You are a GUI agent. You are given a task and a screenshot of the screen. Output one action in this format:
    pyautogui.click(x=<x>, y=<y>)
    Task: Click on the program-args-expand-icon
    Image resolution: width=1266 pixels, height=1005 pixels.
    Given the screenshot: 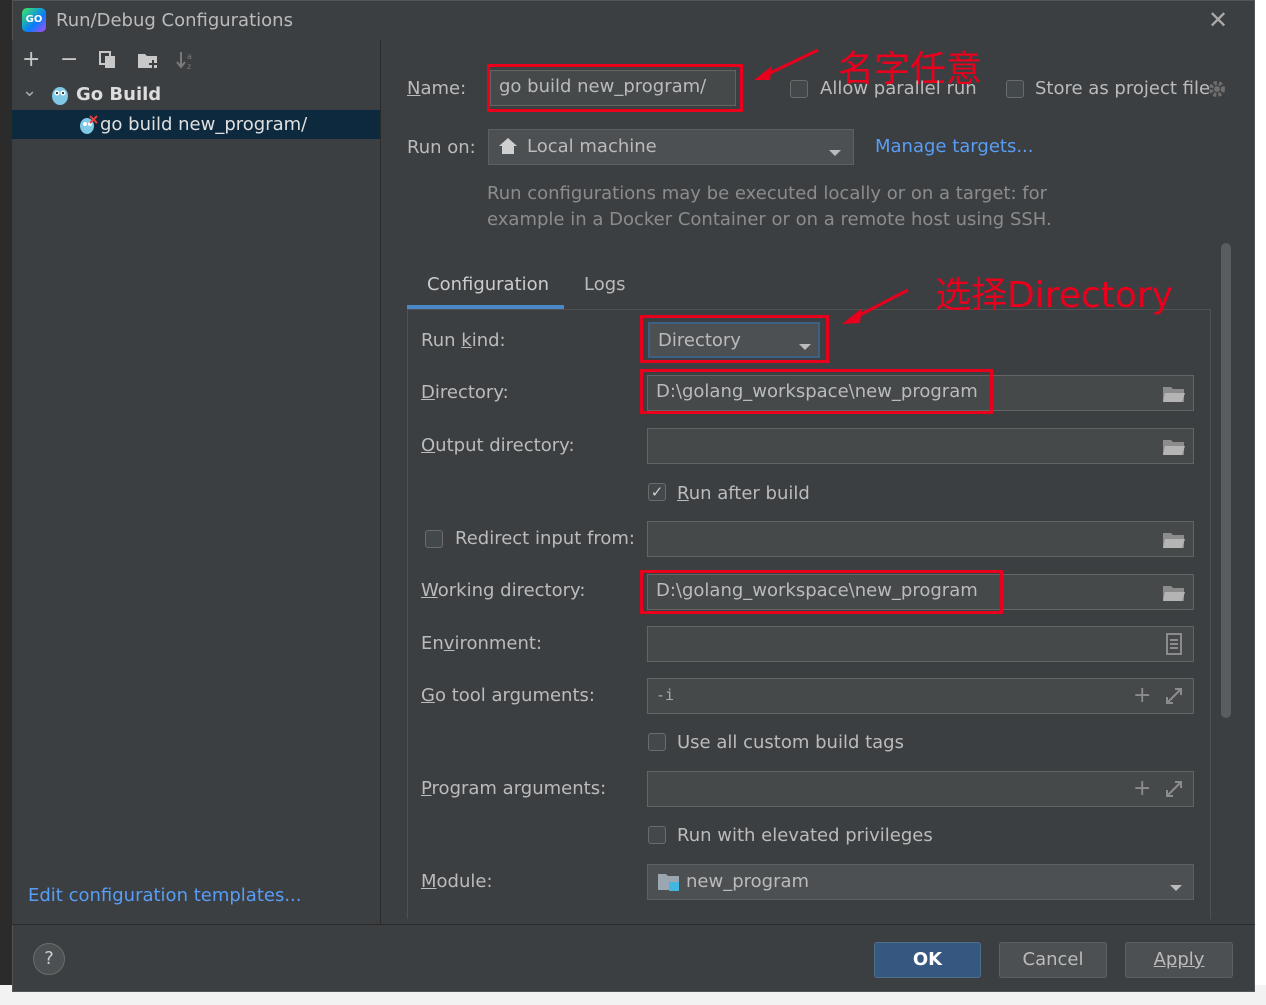 What is the action you would take?
    pyautogui.click(x=1174, y=789)
    